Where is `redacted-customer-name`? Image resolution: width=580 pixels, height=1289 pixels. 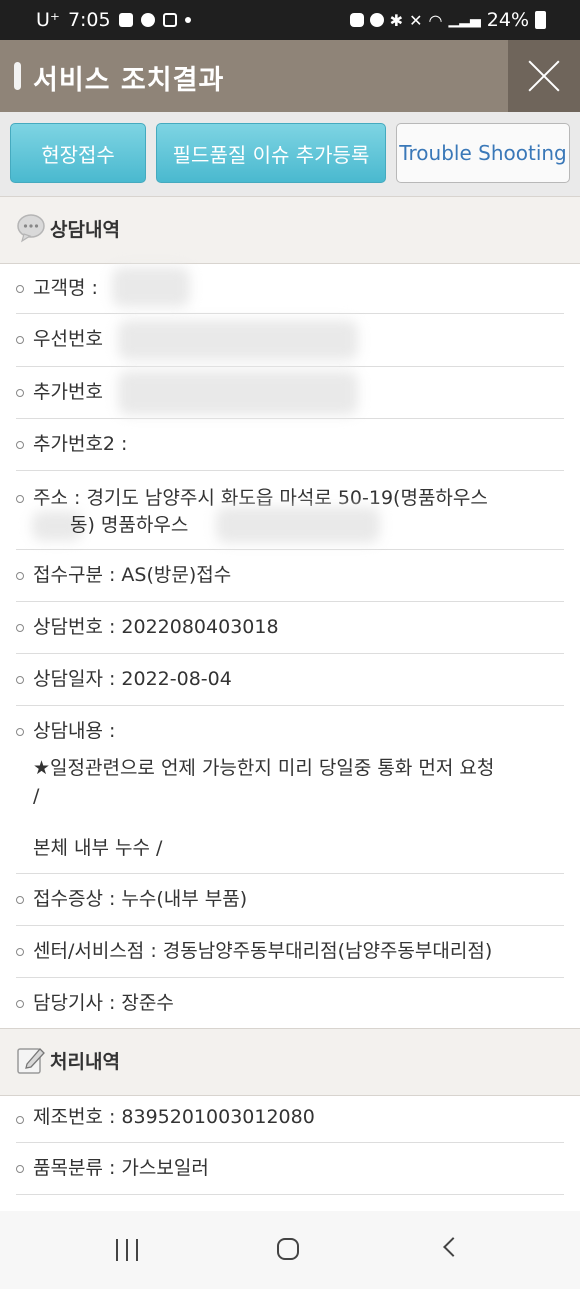 redacted-customer-name is located at coordinates (151, 287).